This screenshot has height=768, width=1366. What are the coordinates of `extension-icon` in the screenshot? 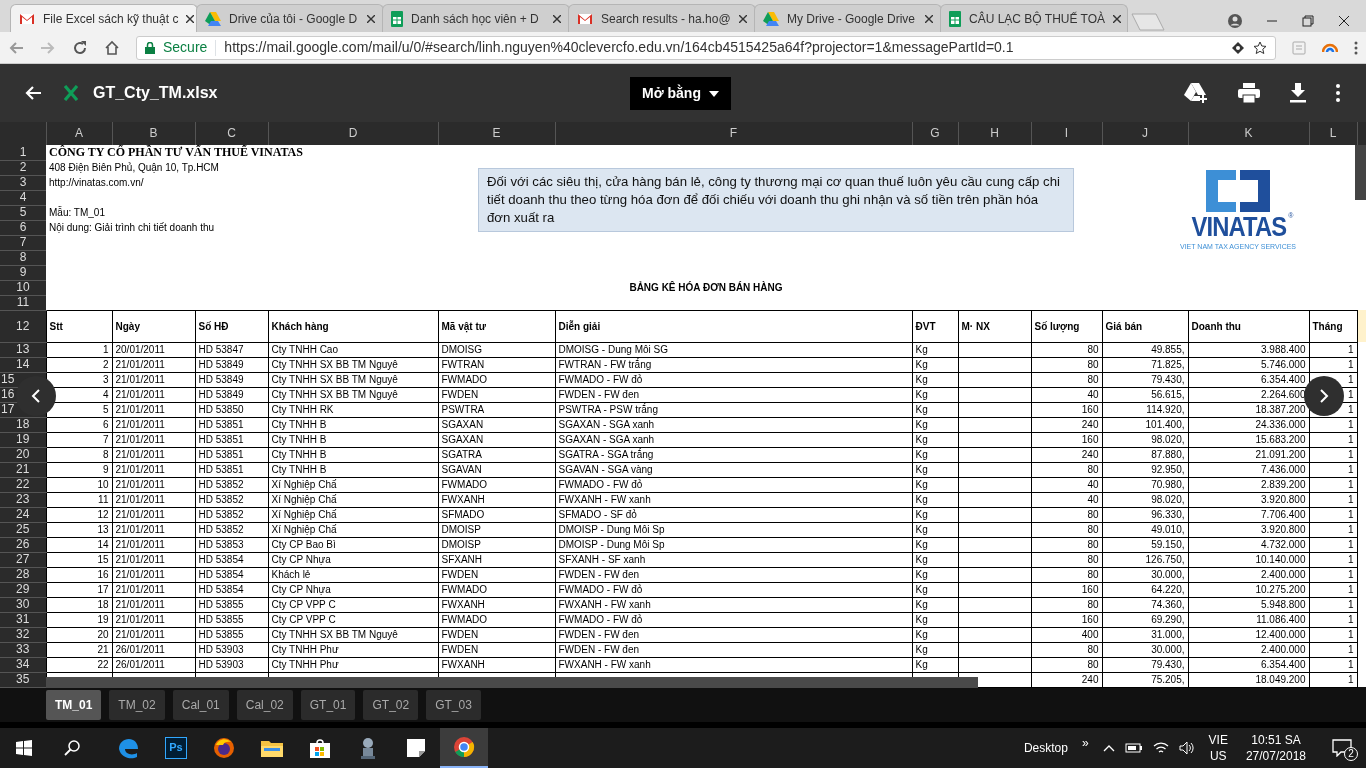 It's located at (1330, 47).